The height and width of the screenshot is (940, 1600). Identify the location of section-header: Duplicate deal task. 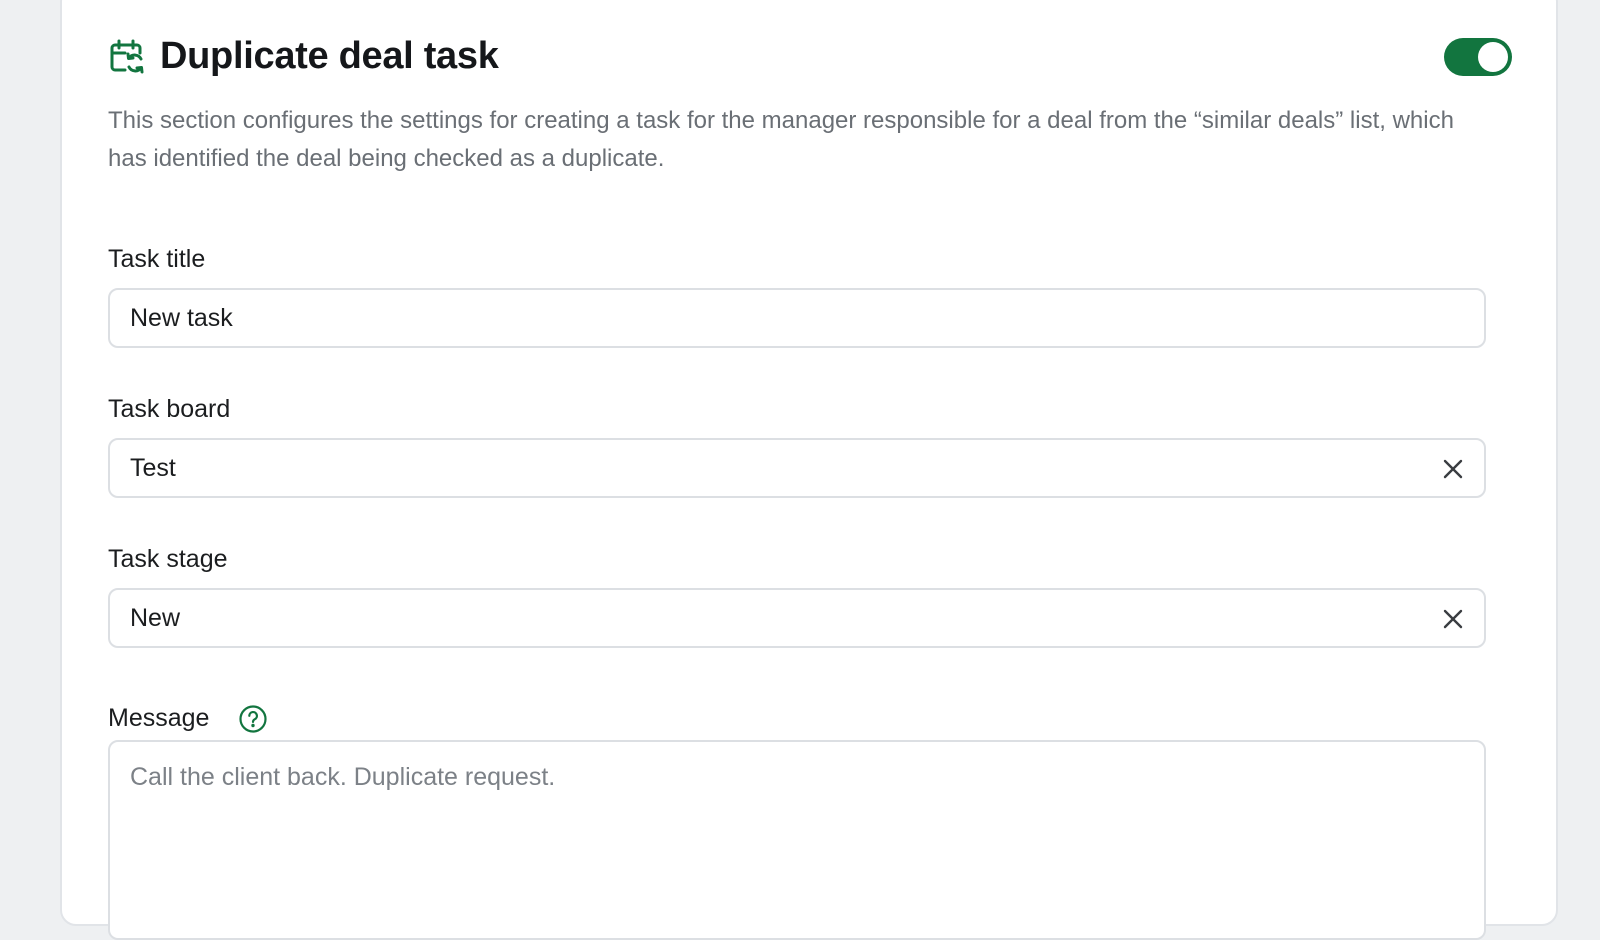
(810, 56).